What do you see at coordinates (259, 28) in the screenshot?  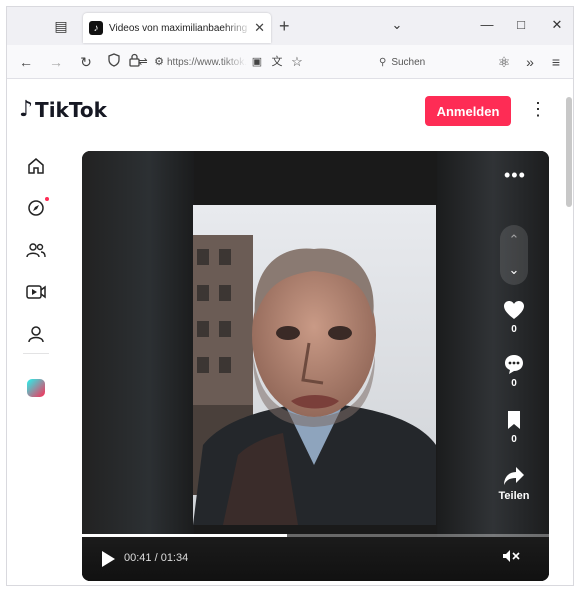 I see `tab-close-icon: ✕` at bounding box center [259, 28].